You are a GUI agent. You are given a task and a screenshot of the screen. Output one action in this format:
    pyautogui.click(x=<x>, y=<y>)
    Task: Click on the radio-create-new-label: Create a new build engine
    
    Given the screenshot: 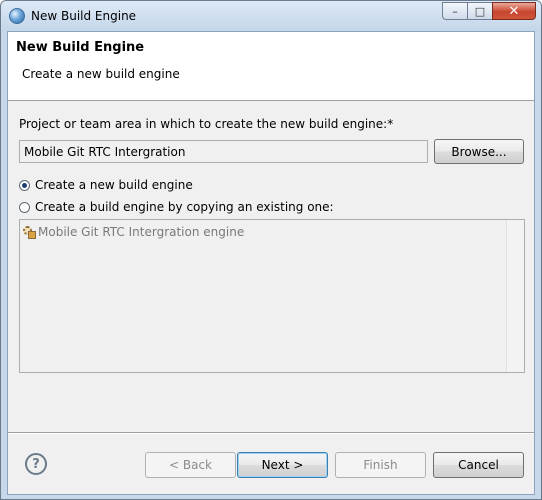 What is the action you would take?
    pyautogui.click(x=114, y=185)
    